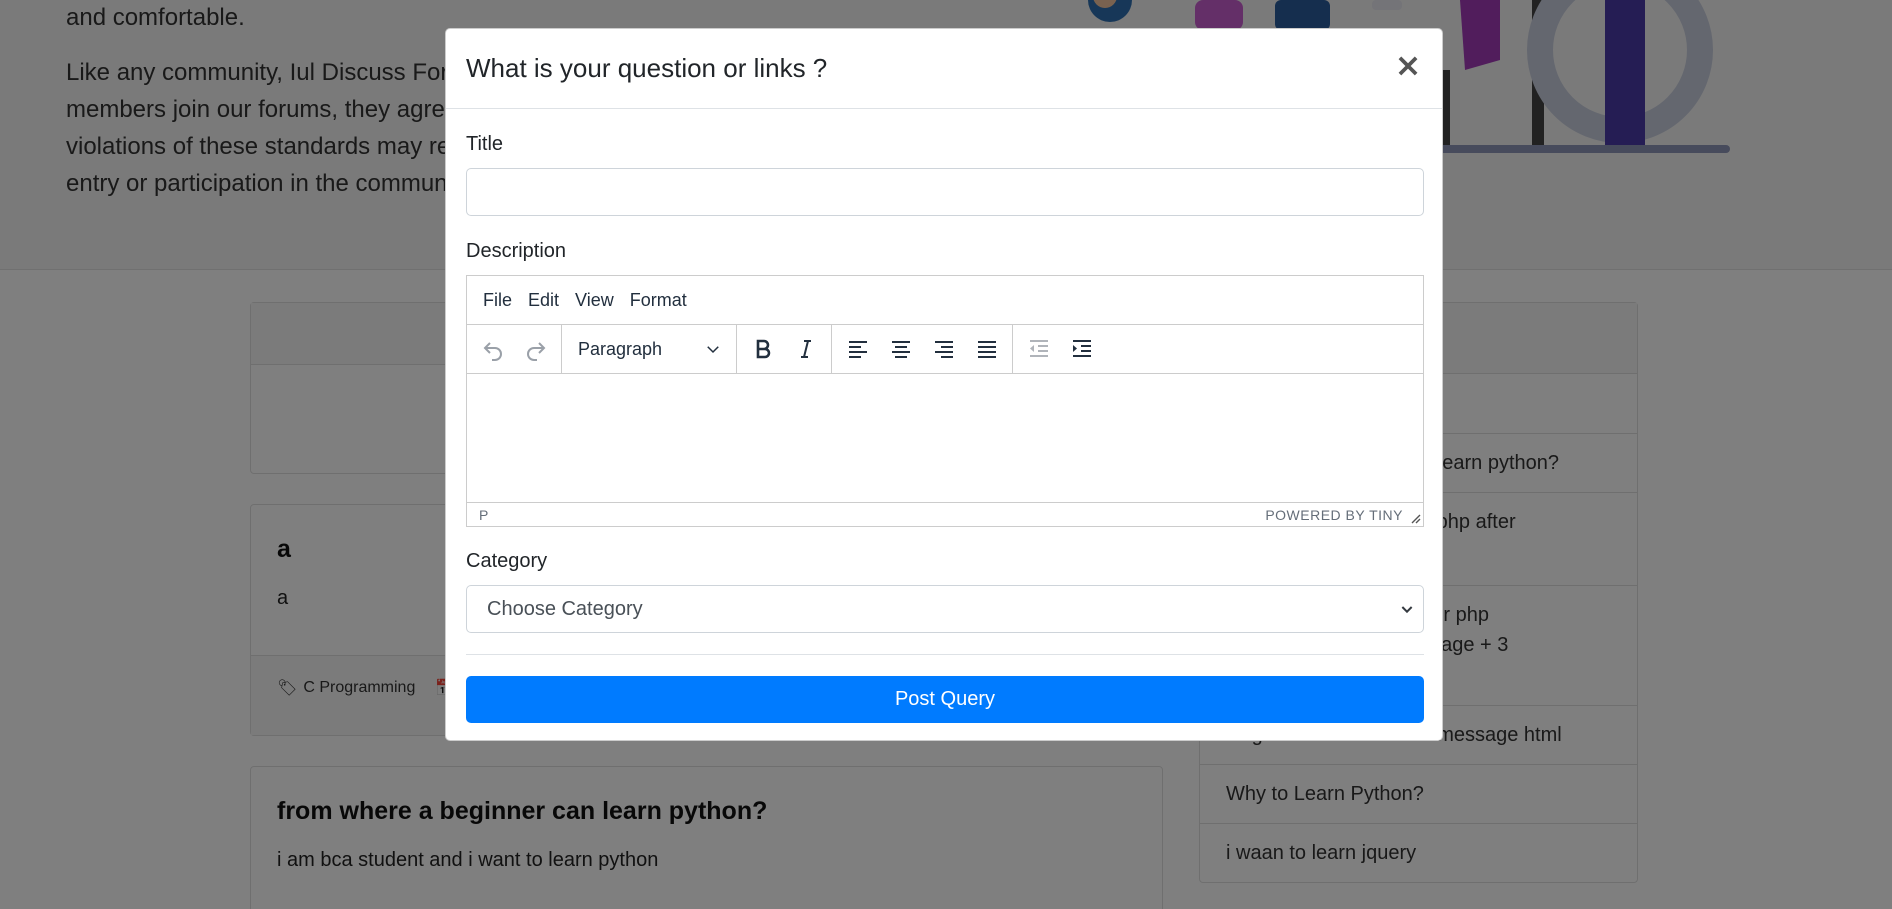 Image resolution: width=1892 pixels, height=909 pixels. What do you see at coordinates (945, 609) in the screenshot?
I see `category-select: Choose Category` at bounding box center [945, 609].